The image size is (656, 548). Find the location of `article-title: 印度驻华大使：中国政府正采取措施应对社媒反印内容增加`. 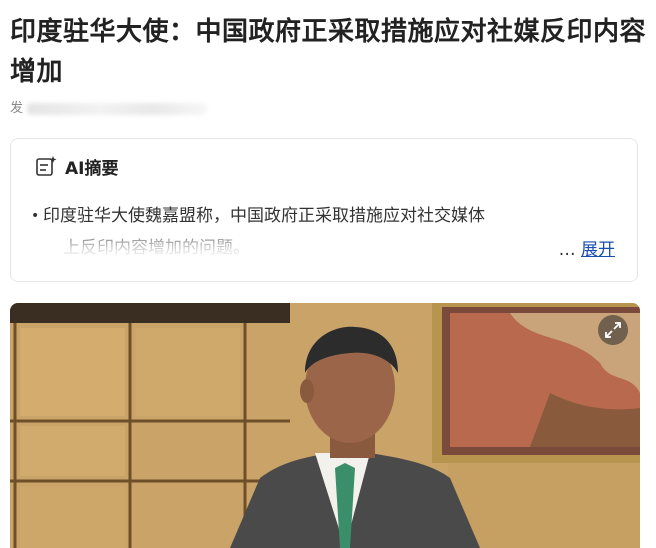

article-title: 印度驻华大使：中国政府正采取措施应对社媒反印内容增加 is located at coordinates (328, 52).